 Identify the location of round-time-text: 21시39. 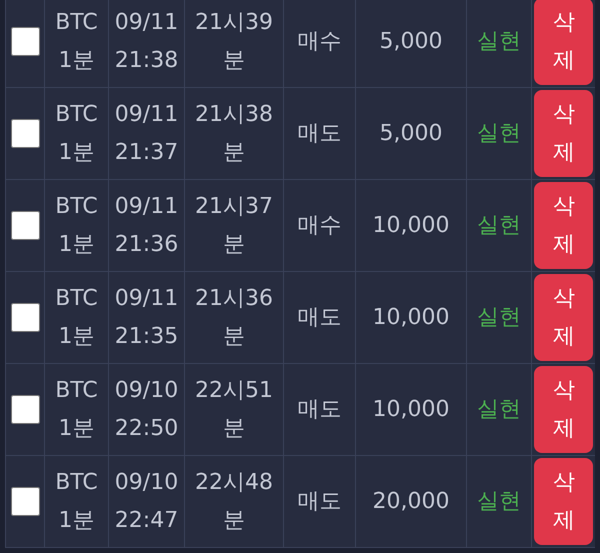
(234, 22).